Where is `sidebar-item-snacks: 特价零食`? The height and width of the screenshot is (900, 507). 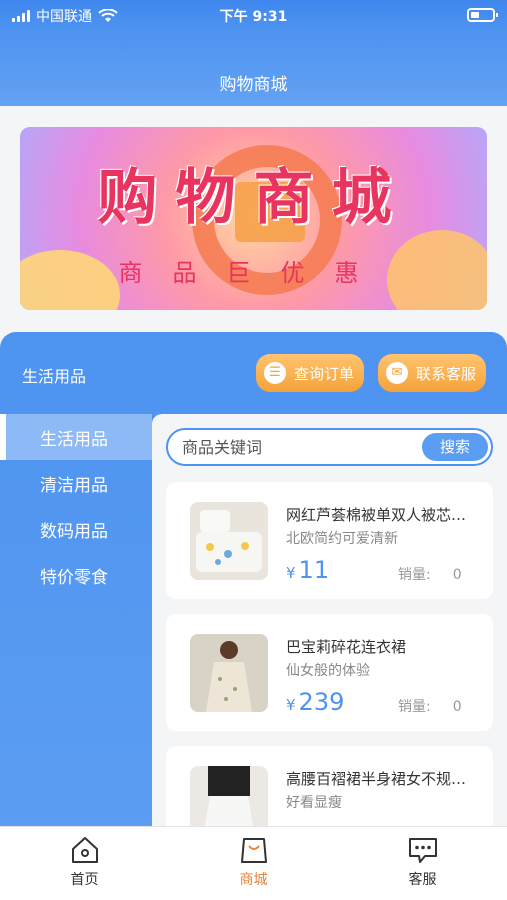
sidebar-item-snacks: 特价零食 is located at coordinates (76, 575).